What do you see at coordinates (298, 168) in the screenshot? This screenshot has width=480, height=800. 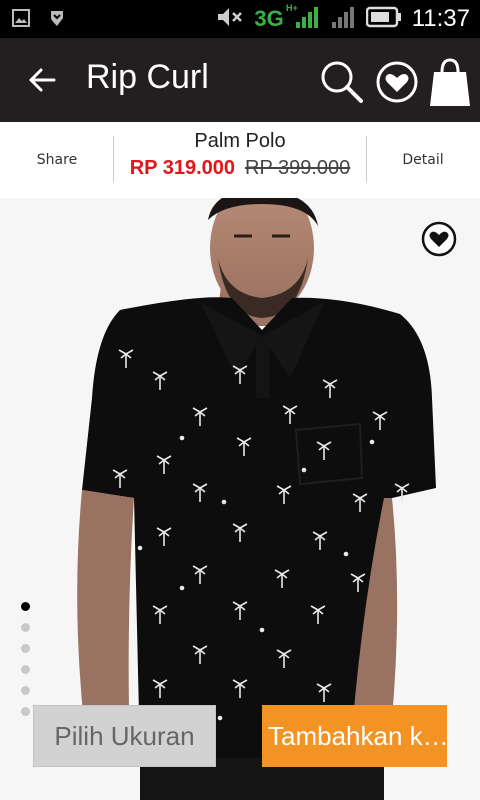 I see `original-price: RP 399.000` at bounding box center [298, 168].